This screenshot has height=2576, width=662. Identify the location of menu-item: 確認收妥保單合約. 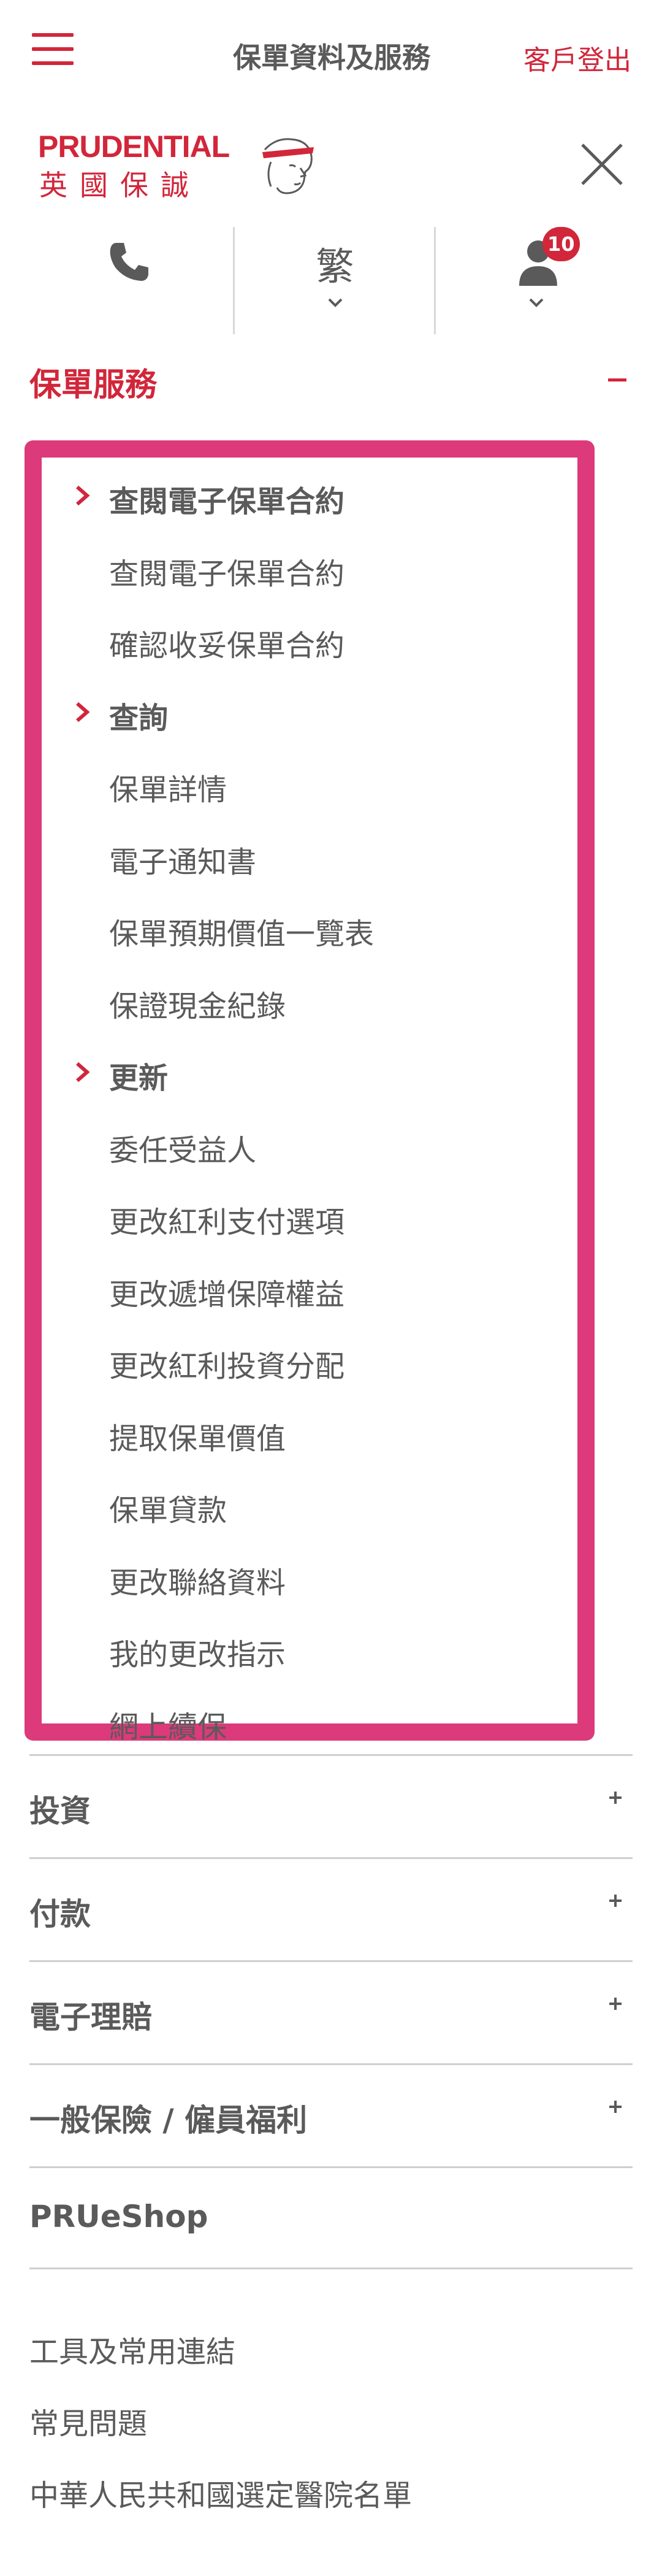
(309, 639).